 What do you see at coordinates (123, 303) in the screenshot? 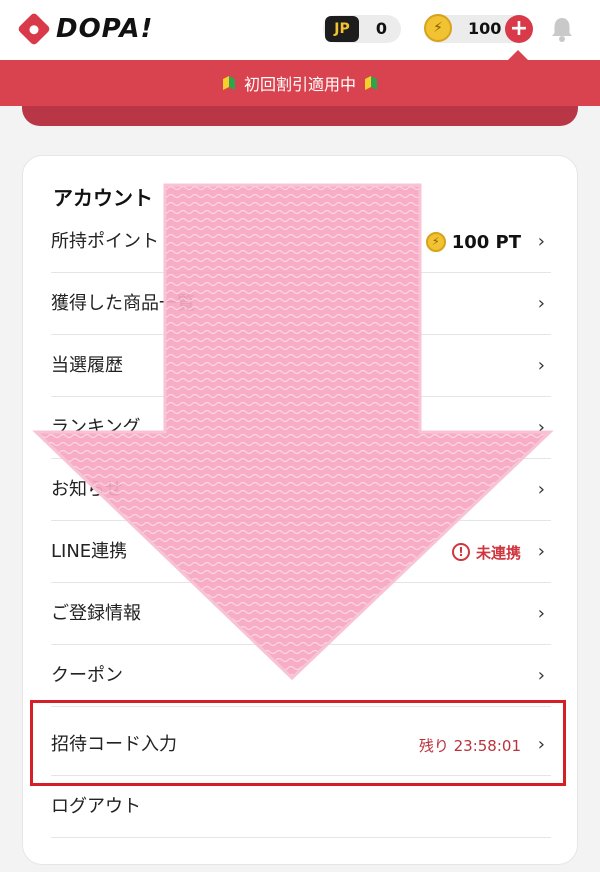
I see `menu-item-label: 獲得した商品一覧` at bounding box center [123, 303].